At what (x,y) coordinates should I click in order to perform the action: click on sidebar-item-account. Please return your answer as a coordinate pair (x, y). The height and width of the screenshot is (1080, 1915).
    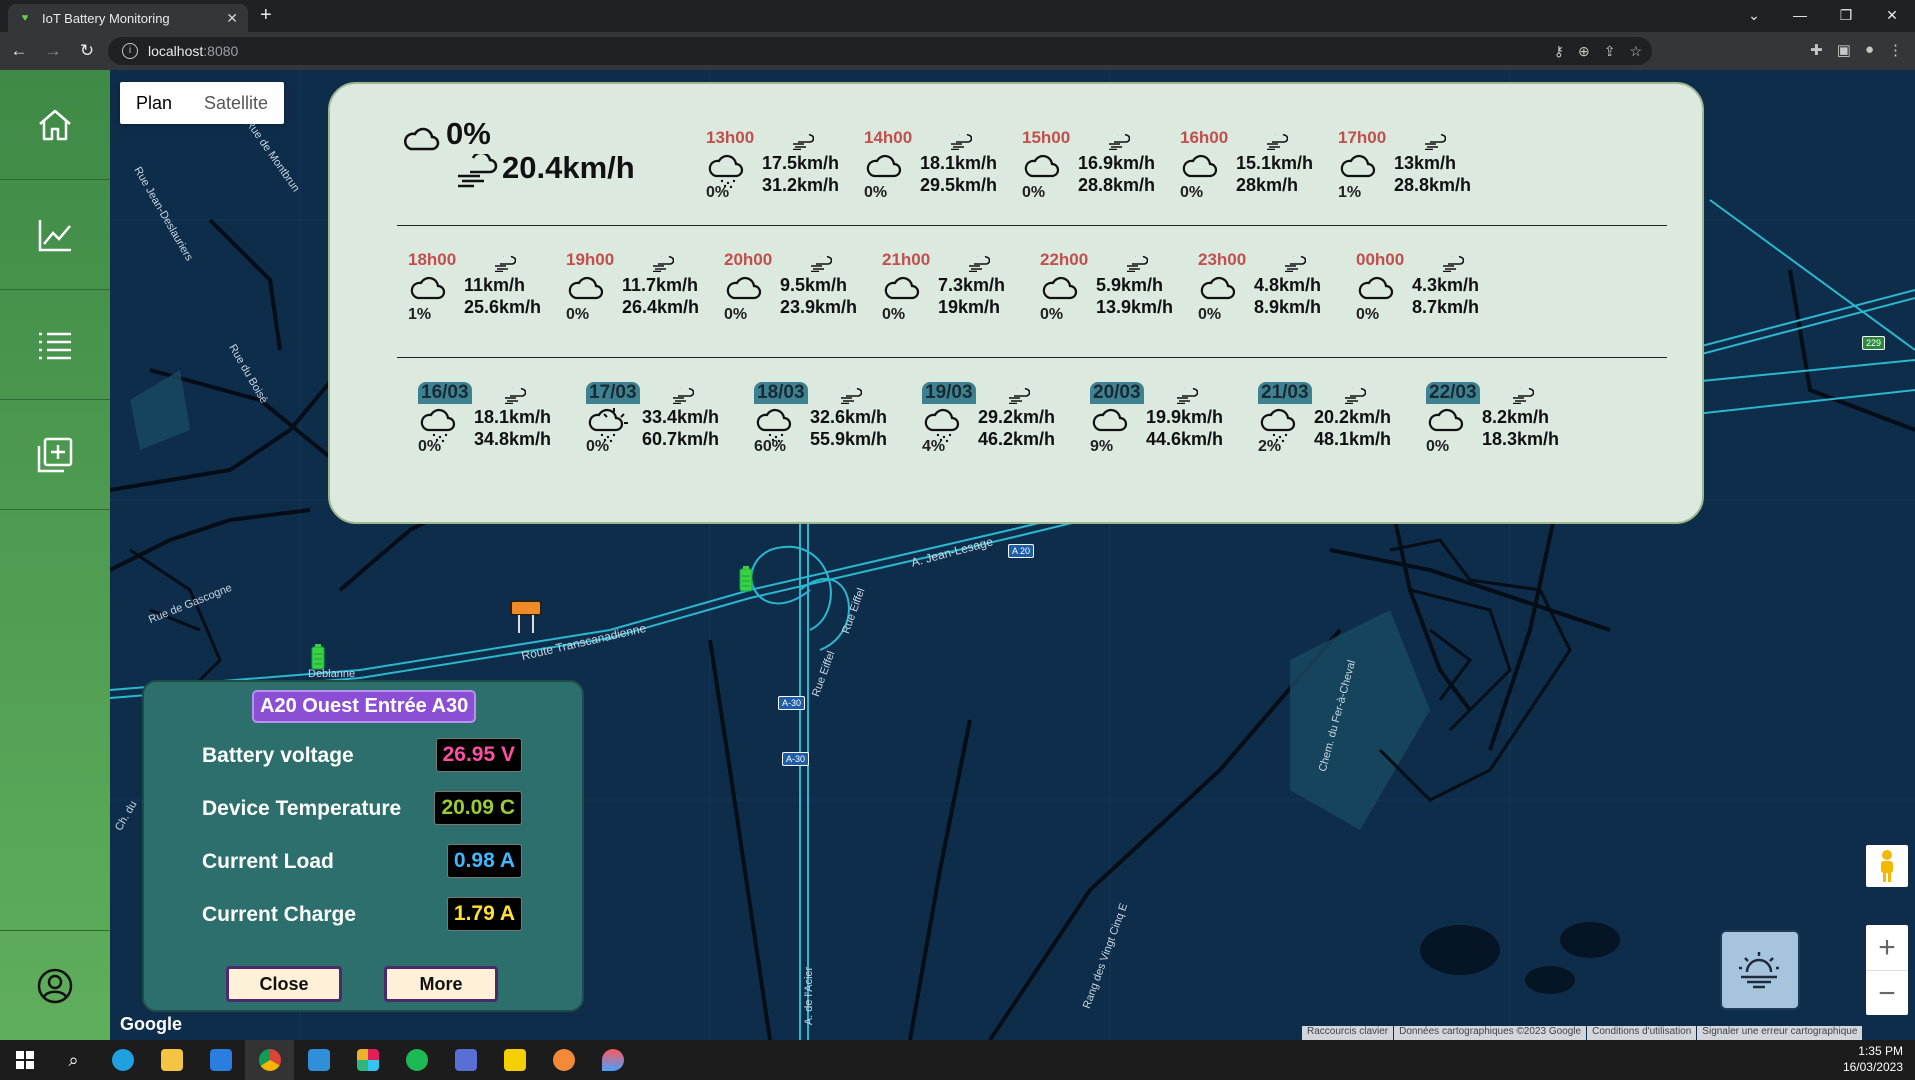
    Looking at the image, I should click on (55, 985).